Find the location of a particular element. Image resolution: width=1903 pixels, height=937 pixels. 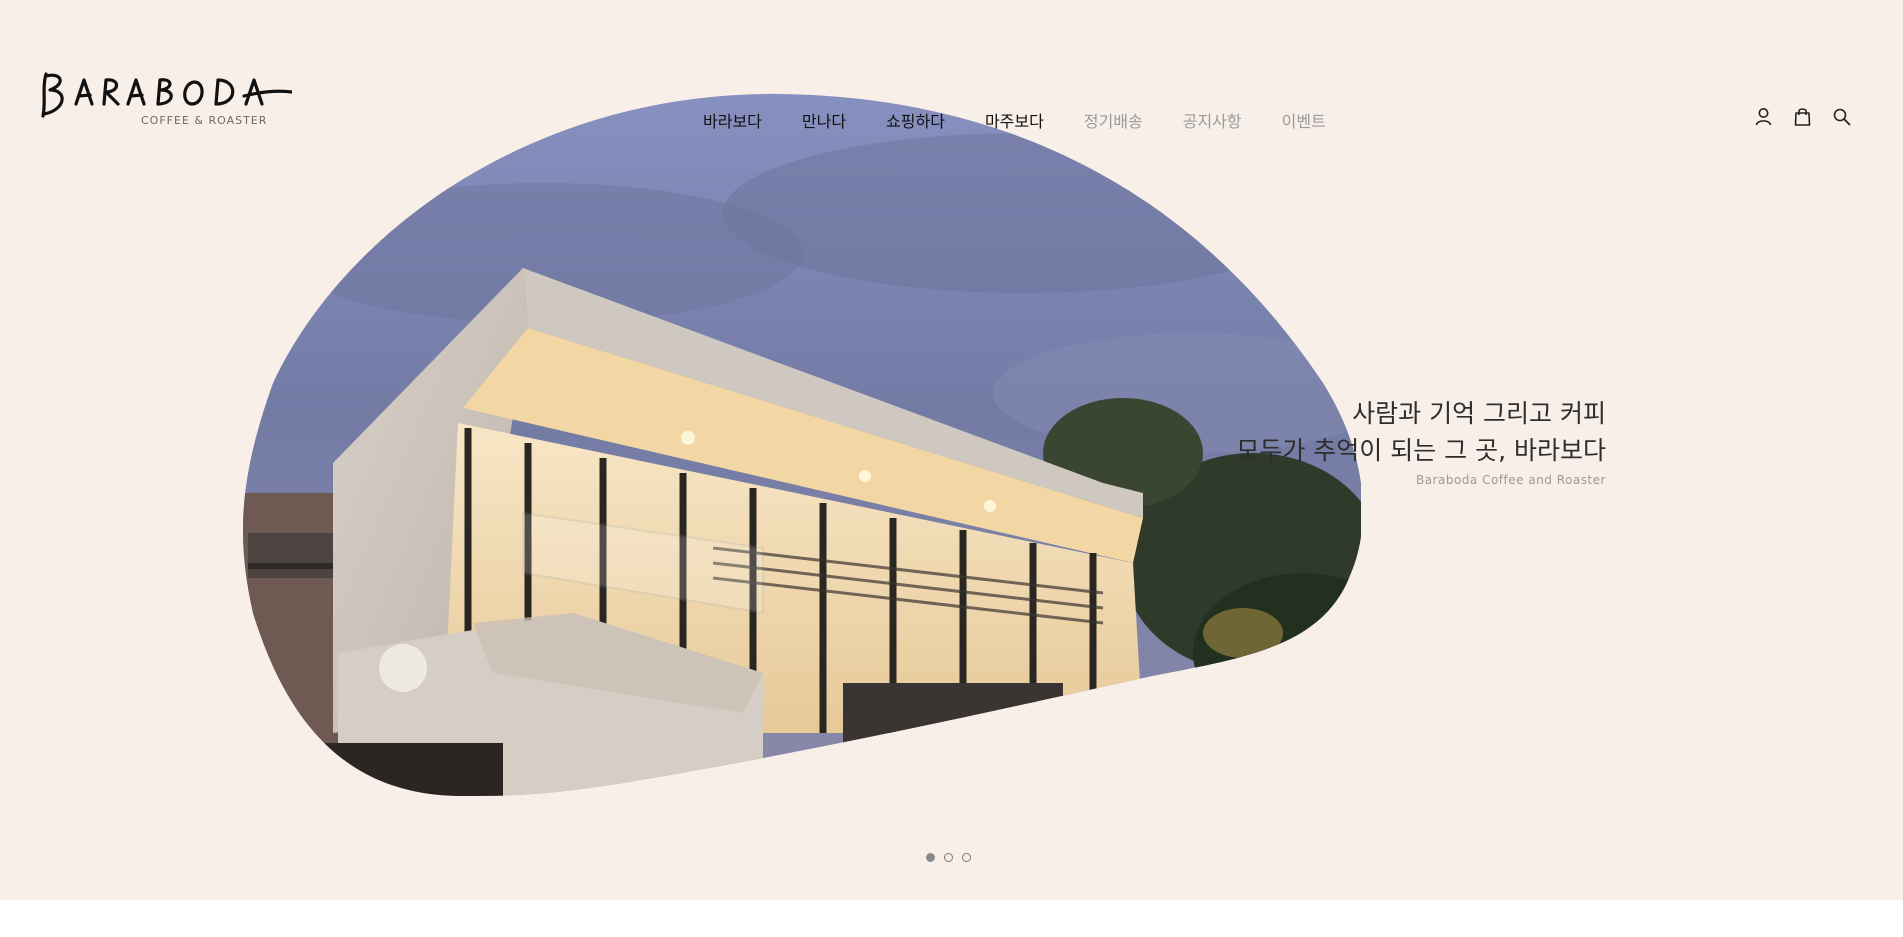

nav-item-subscription: 정기배송 is located at coordinates (1113, 120).